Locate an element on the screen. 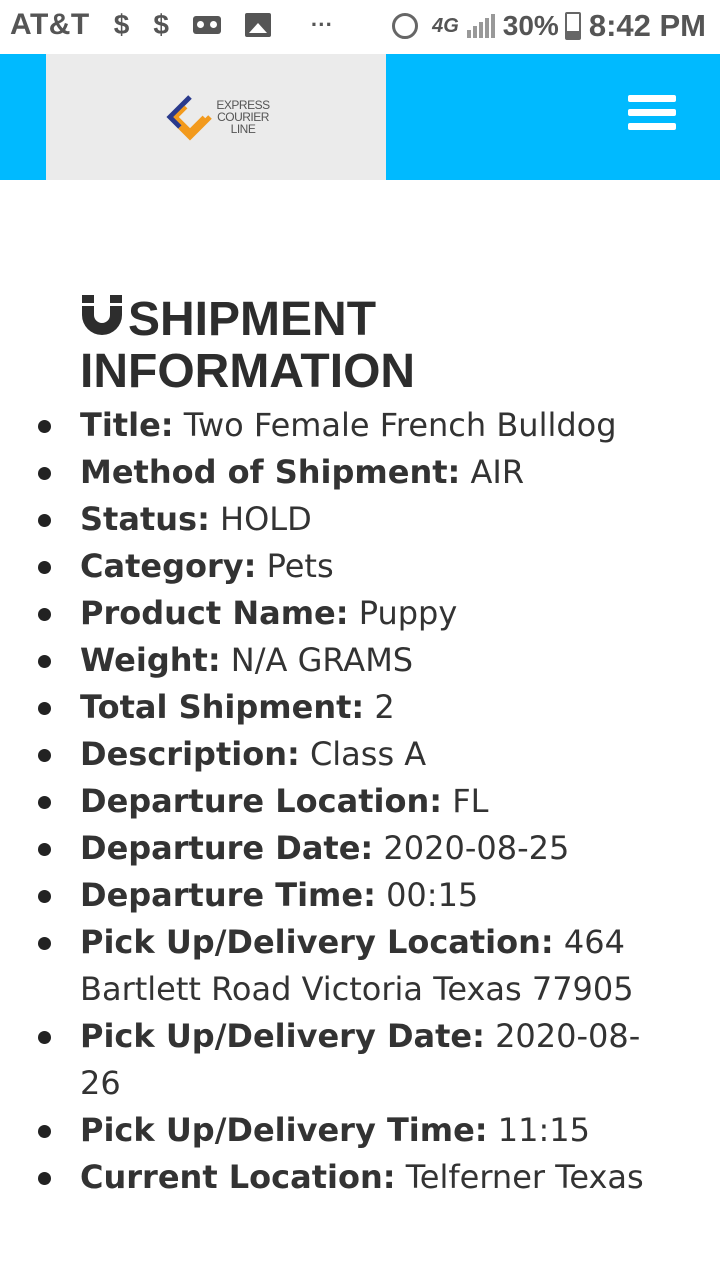  field-label: Status: is located at coordinates (145, 519).